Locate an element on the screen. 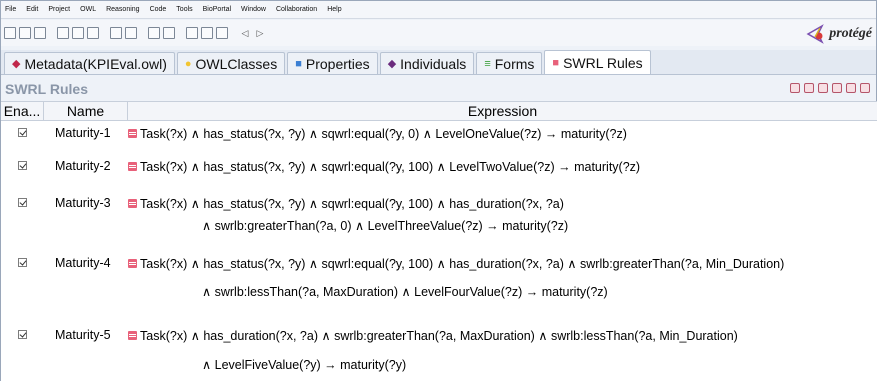 The width and height of the screenshot is (877, 381). tab-label: Forms is located at coordinates (514, 63).